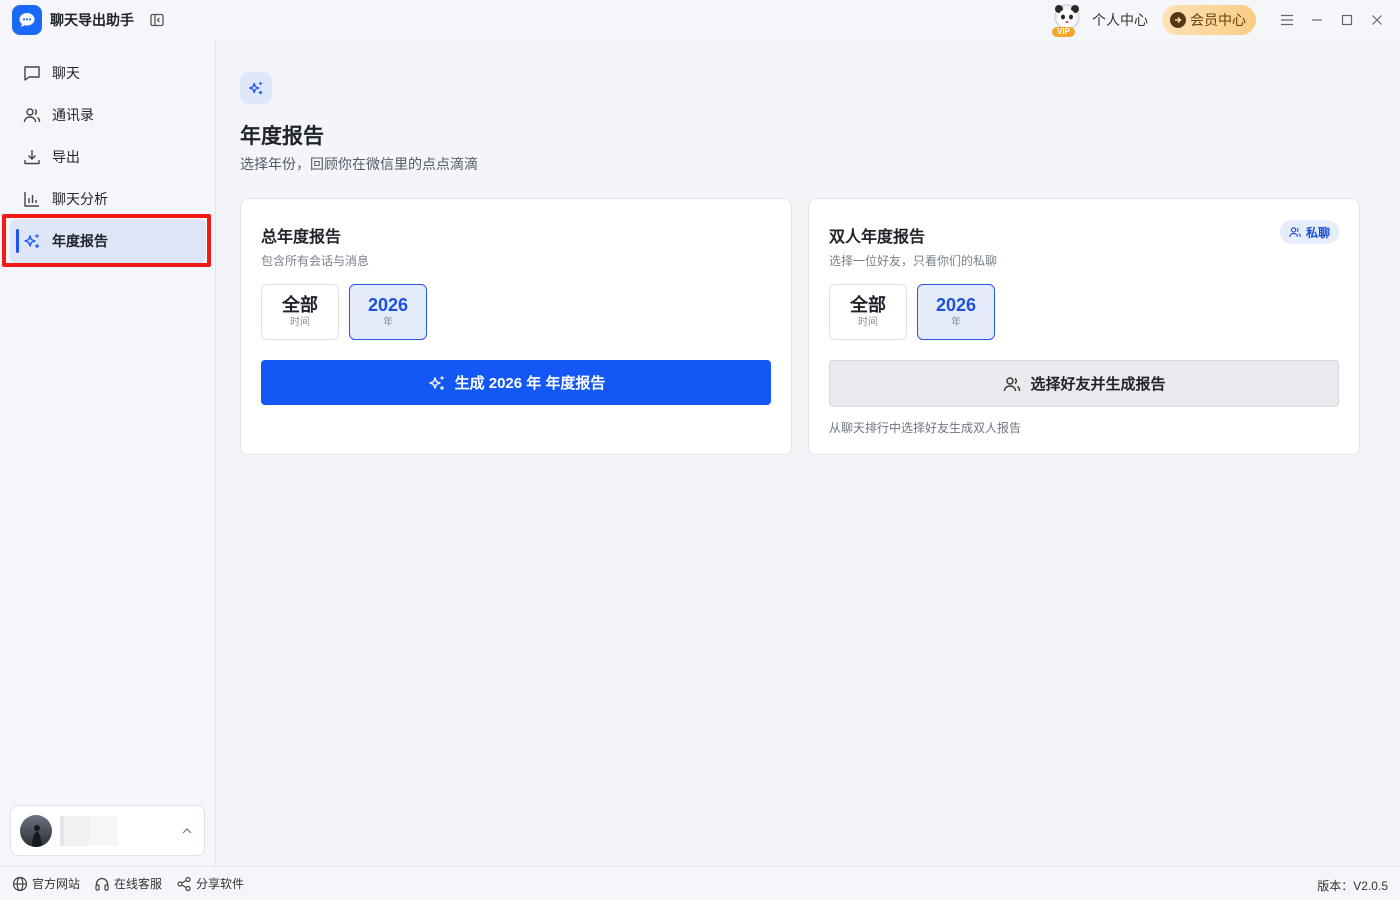  I want to click on select-friend-button: 选择好友并生成报告, so click(1084, 383).